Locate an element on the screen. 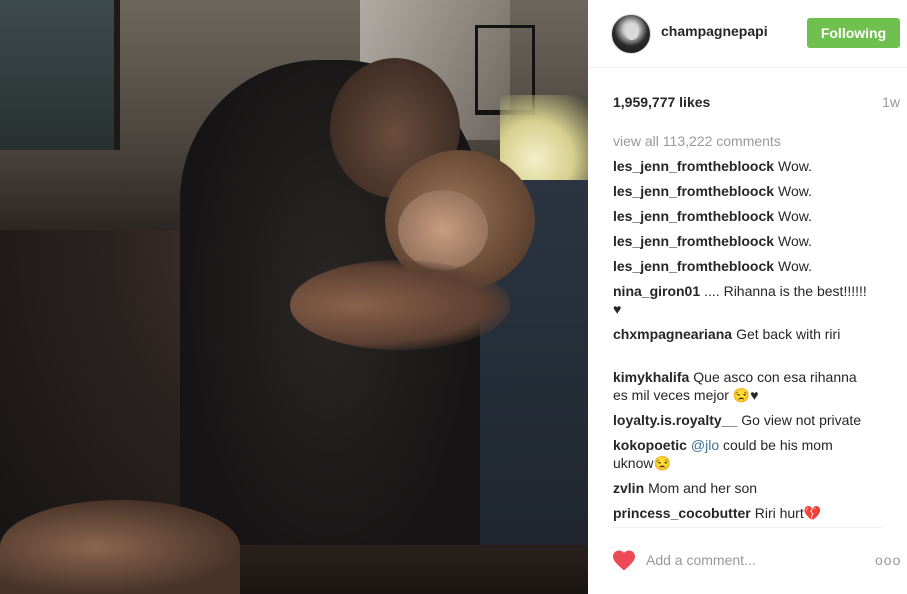 The height and width of the screenshot is (594, 907). comment-item: zvlin Mom and her son is located at coordinates (744, 488).